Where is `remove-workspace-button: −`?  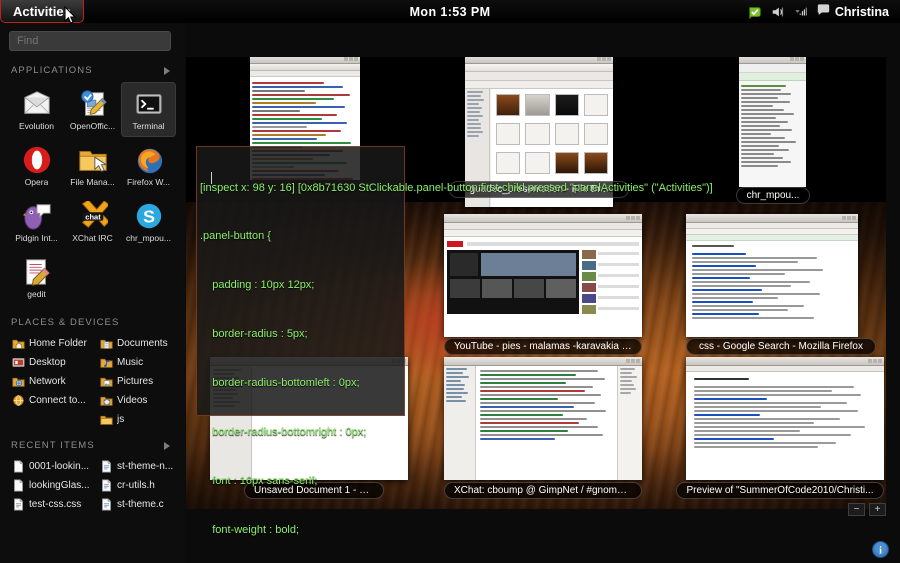 remove-workspace-button: − is located at coordinates (856, 509).